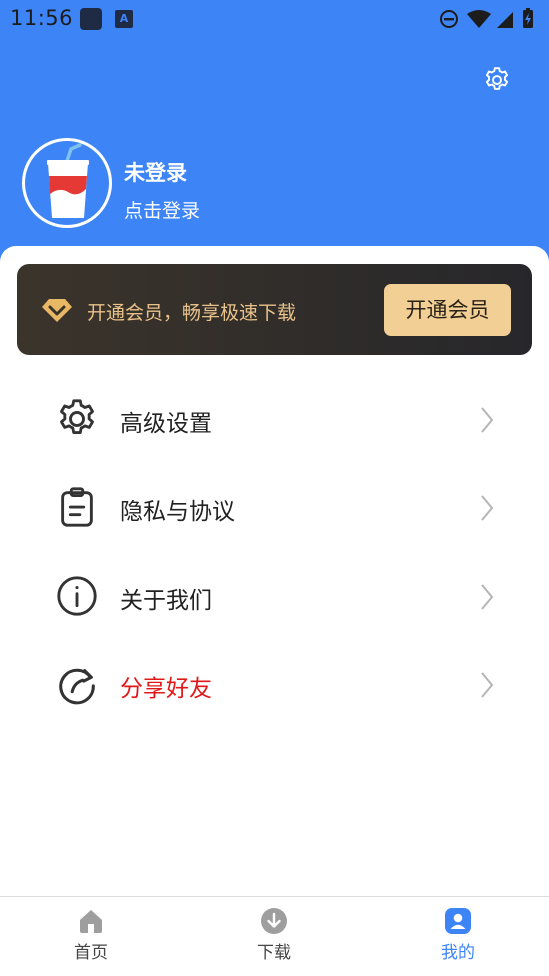  I want to click on home-icon, so click(91, 921).